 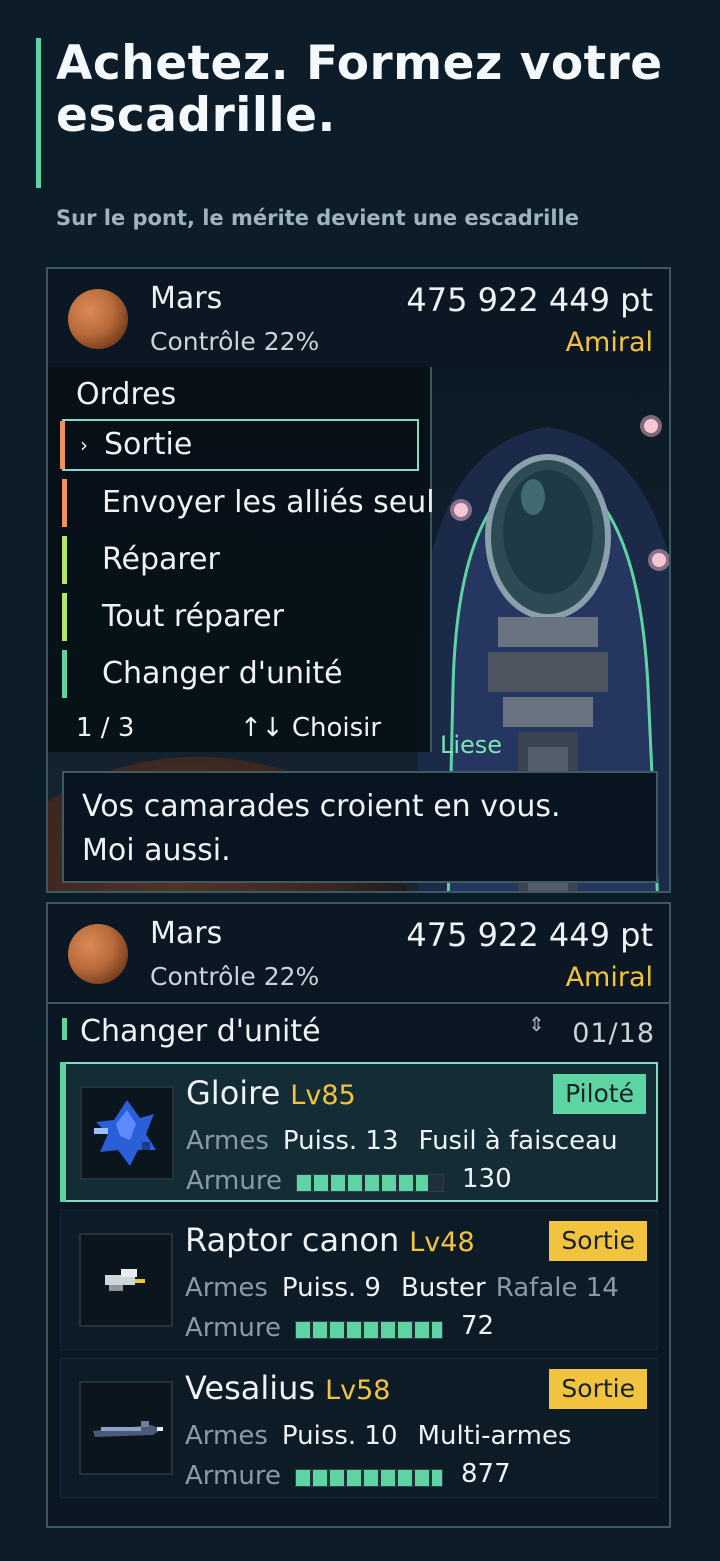 I want to click on unit-level: Lv58, so click(x=358, y=1390).